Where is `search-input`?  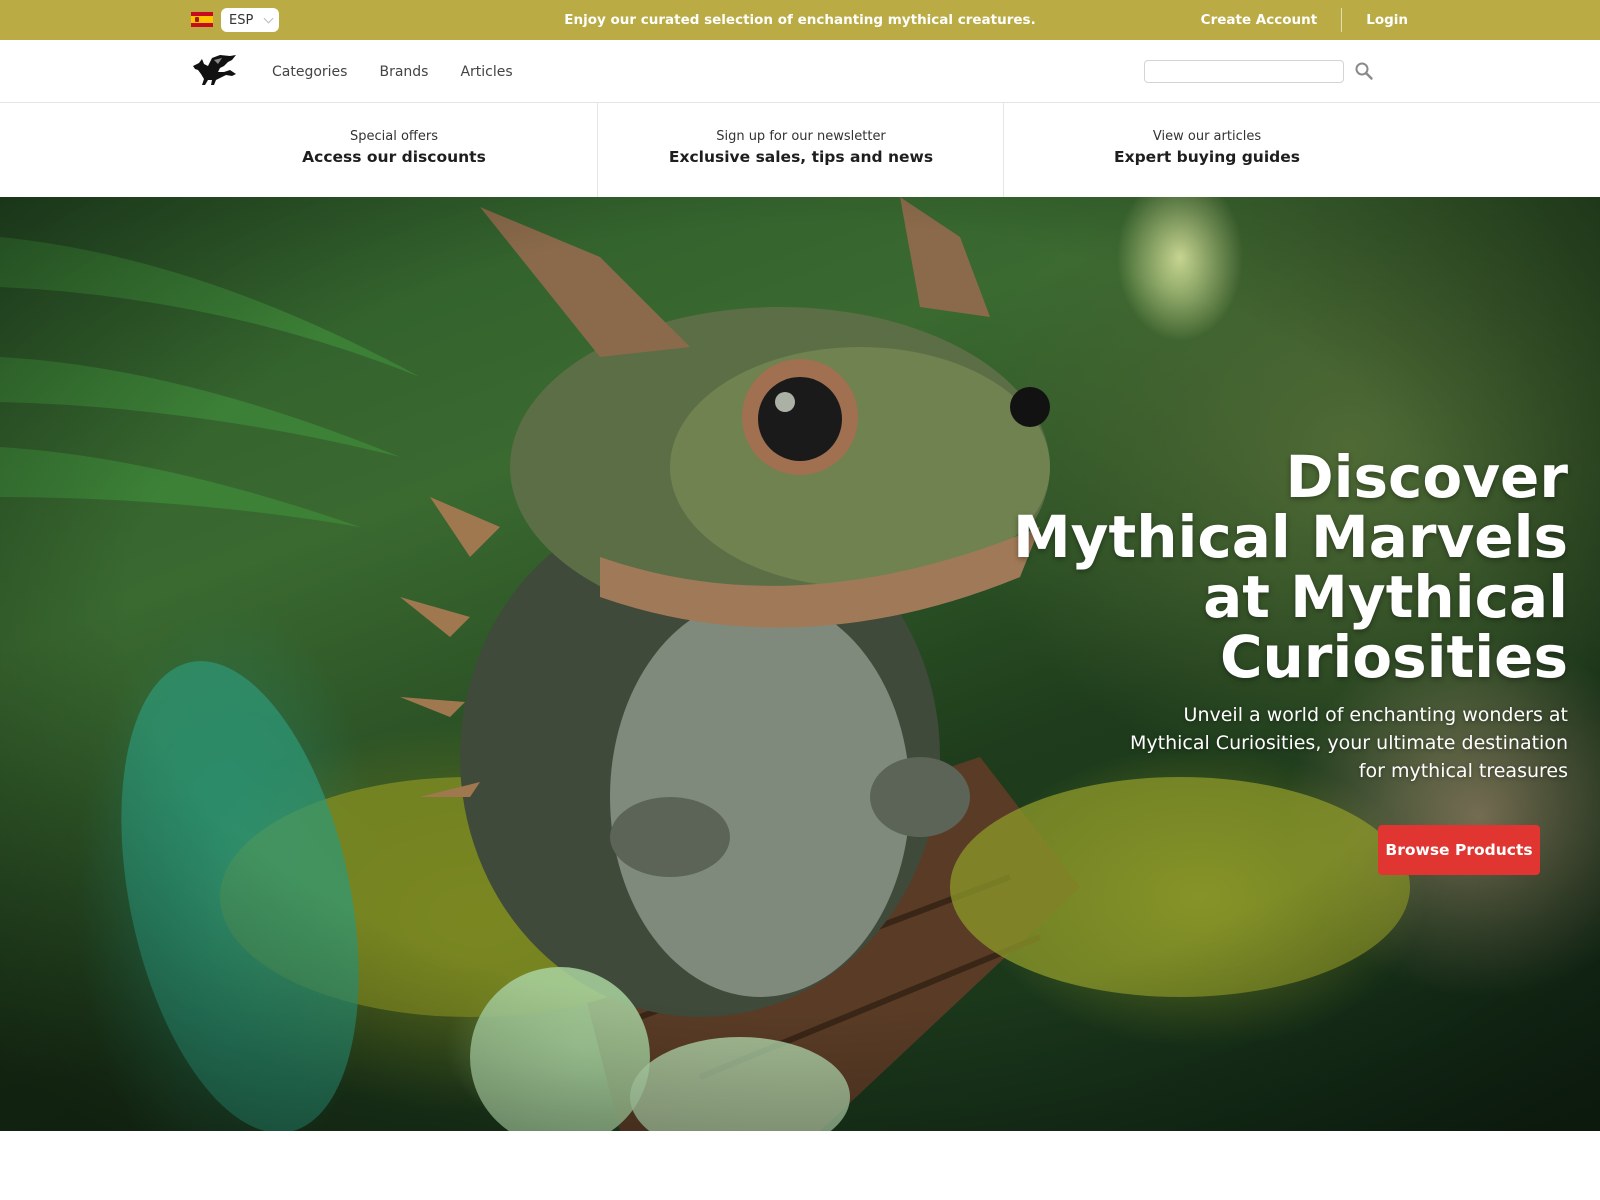
search-input is located at coordinates (1244, 71).